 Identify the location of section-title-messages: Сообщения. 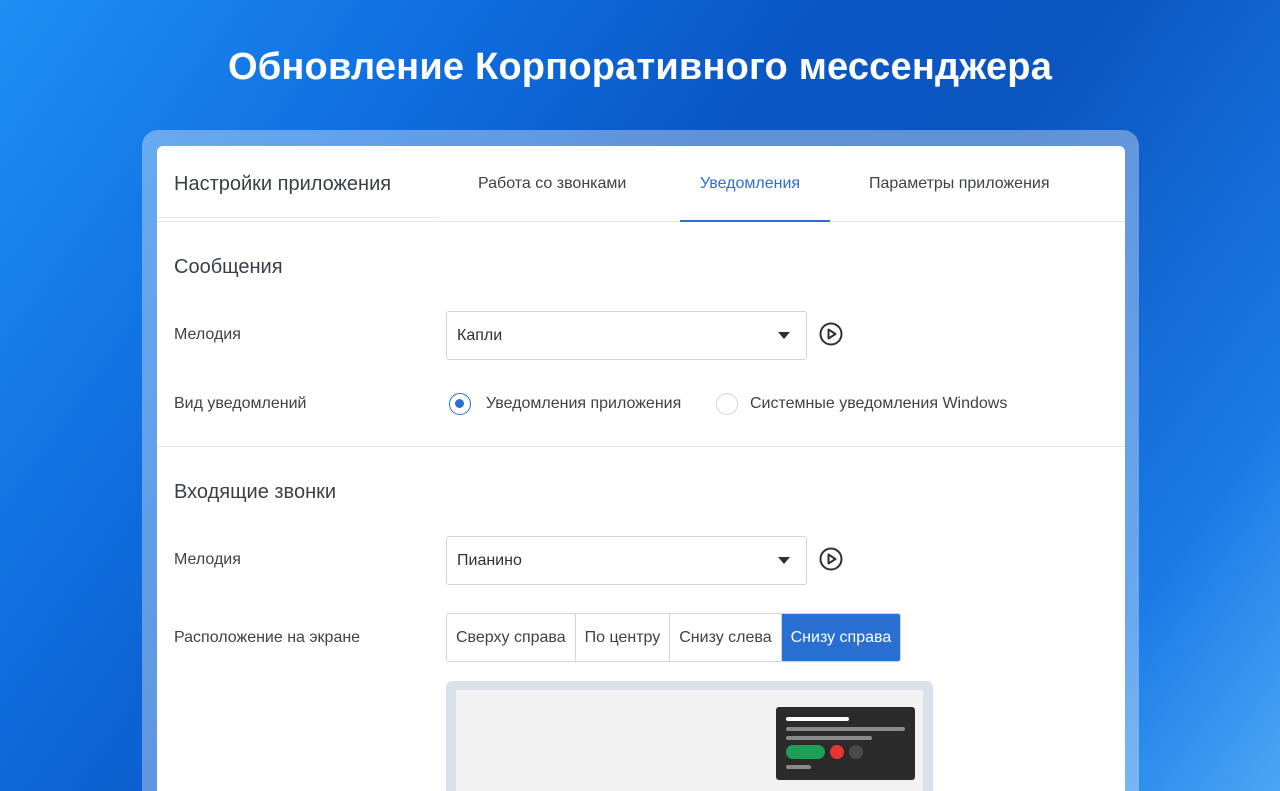
(228, 267).